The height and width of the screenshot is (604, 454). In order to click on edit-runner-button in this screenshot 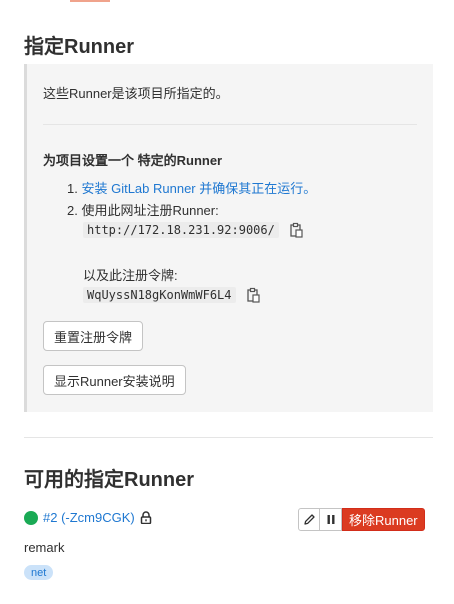, I will do `click(309, 519)`.